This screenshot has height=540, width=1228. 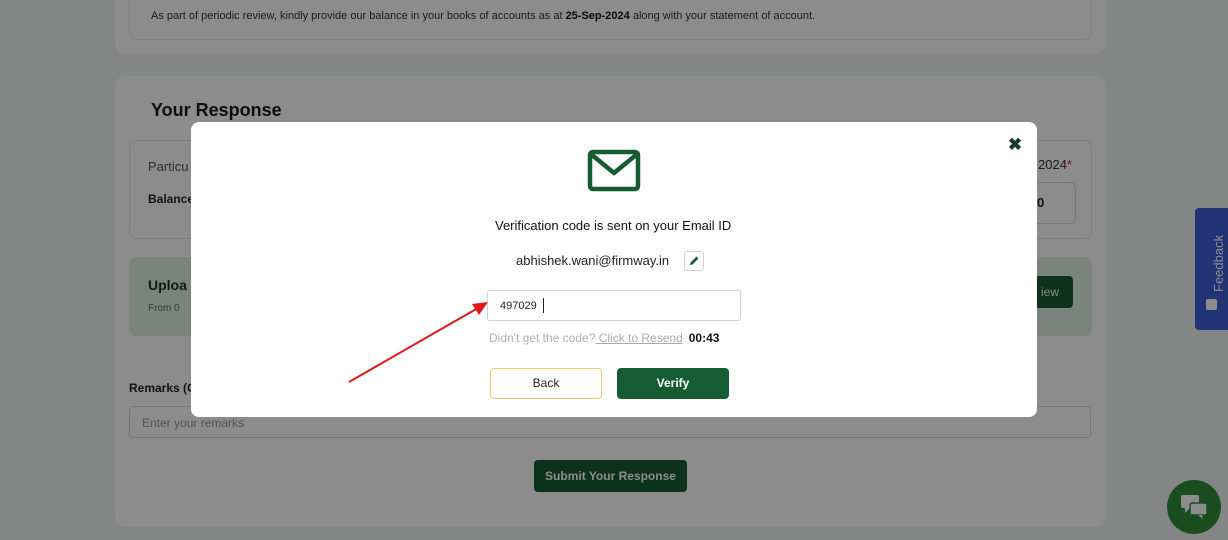 What do you see at coordinates (418, 342) in the screenshot?
I see `annotation-arrow` at bounding box center [418, 342].